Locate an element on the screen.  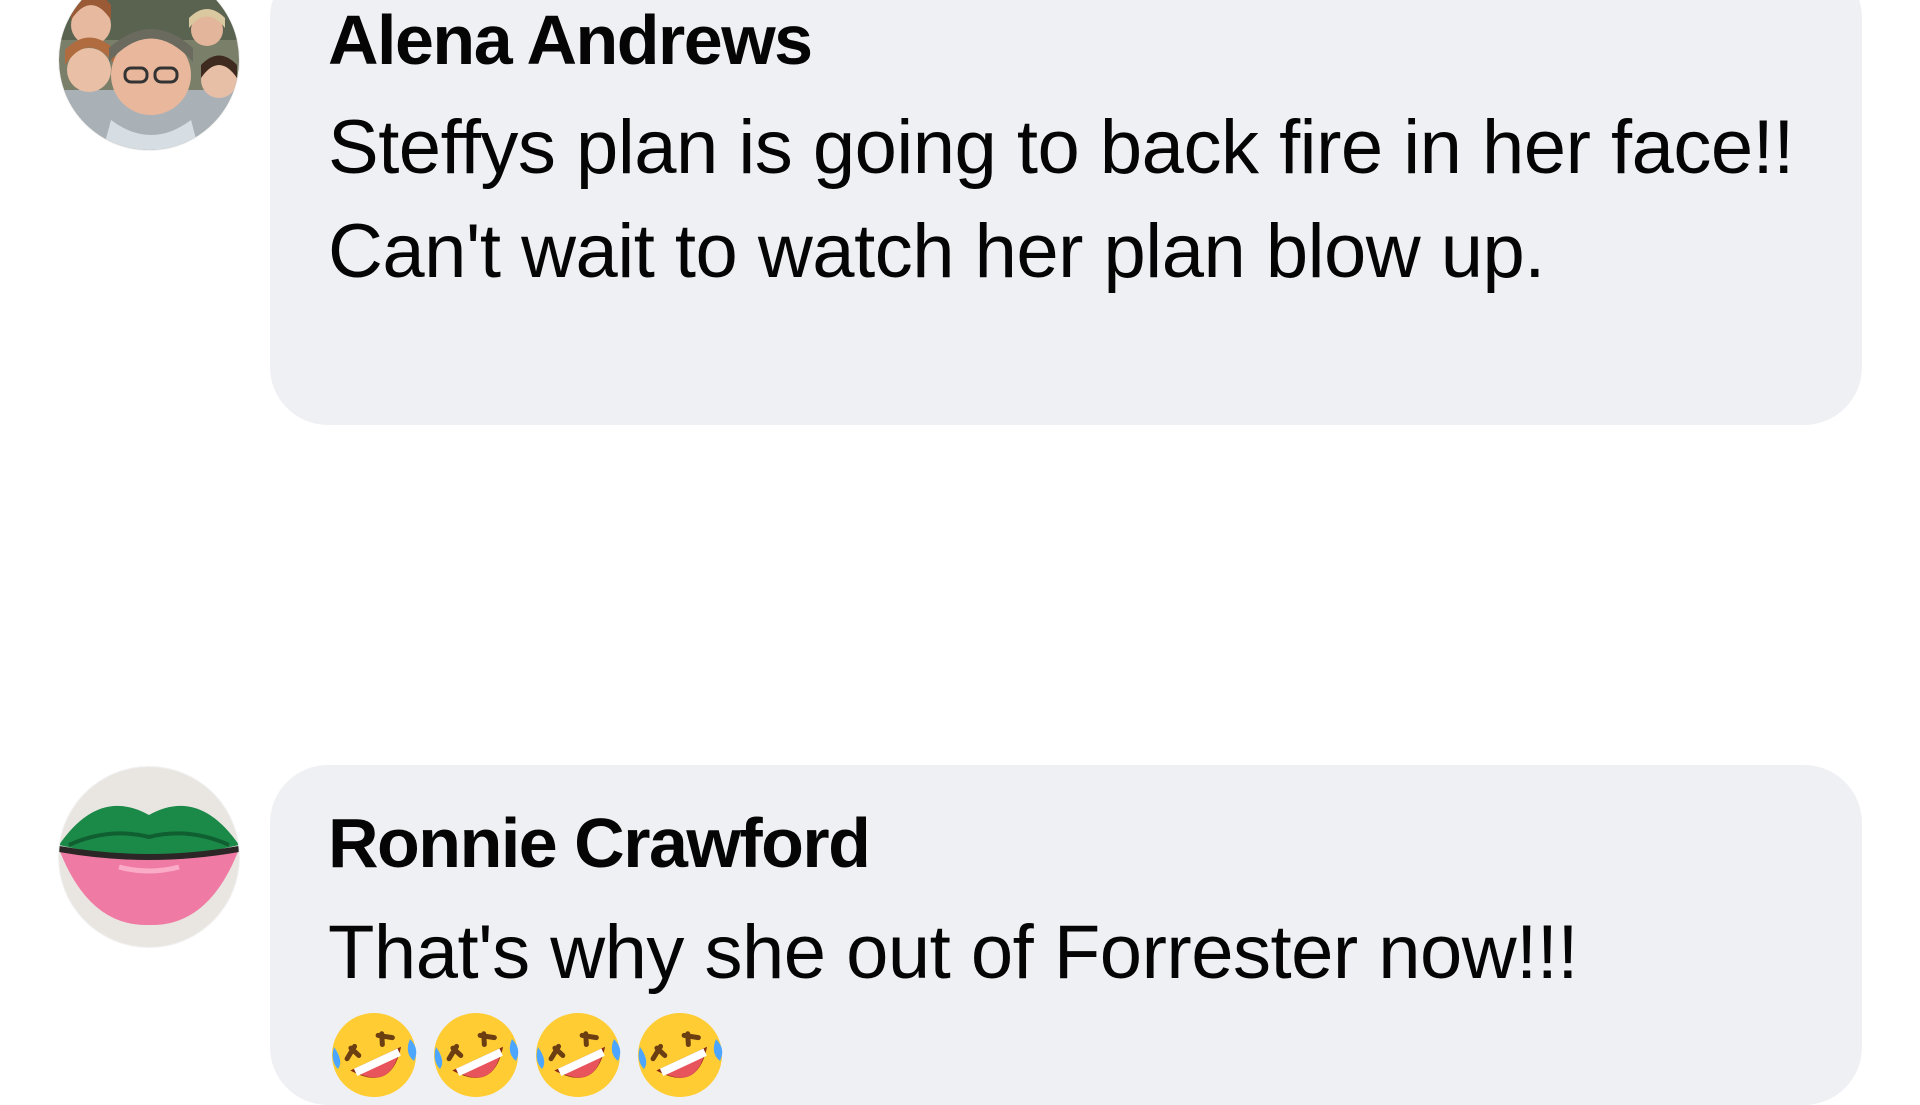
comment-author: Ronnie Crawford is located at coordinates (1065, 843).